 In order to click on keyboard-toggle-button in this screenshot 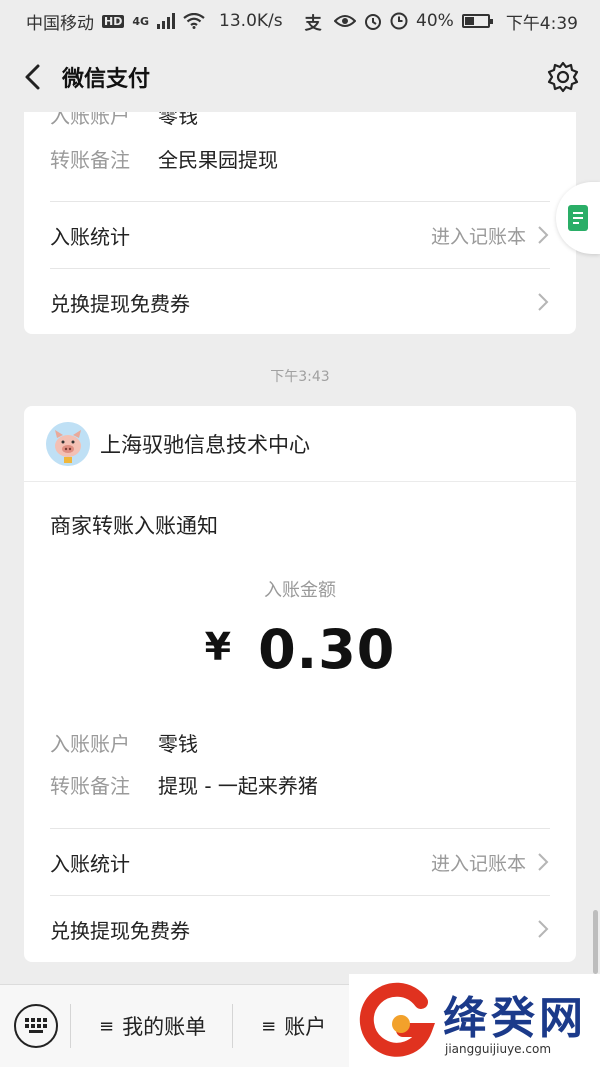, I will do `click(36, 1026)`.